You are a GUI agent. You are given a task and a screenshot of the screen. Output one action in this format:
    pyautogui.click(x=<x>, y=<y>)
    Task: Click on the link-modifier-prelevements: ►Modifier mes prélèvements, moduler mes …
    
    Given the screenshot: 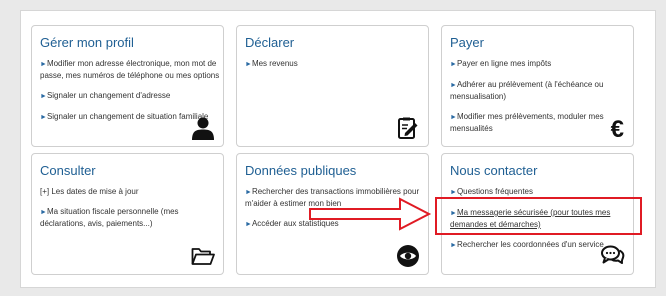 What is the action you would take?
    pyautogui.click(x=540, y=122)
    